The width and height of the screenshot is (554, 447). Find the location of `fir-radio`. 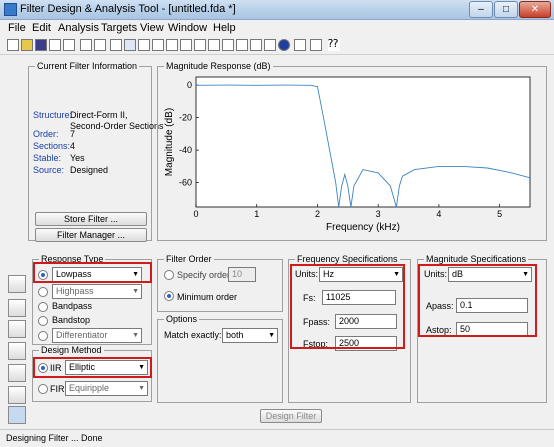

fir-radio is located at coordinates (43, 389).